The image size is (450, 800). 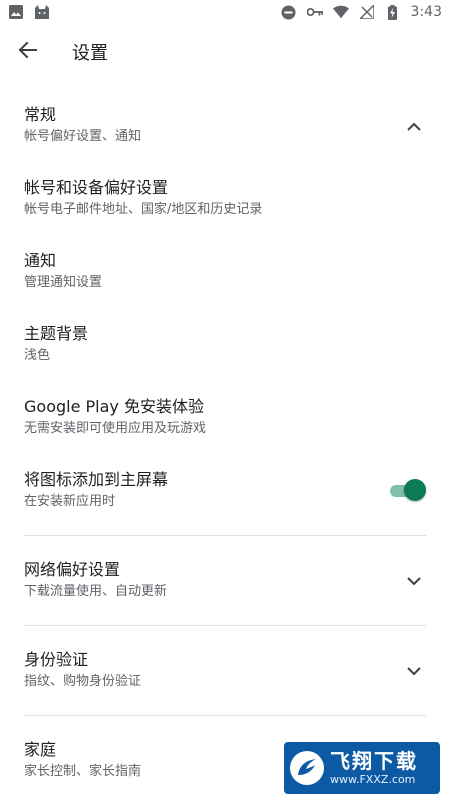 I want to click on page-title: 设置, so click(x=90, y=53).